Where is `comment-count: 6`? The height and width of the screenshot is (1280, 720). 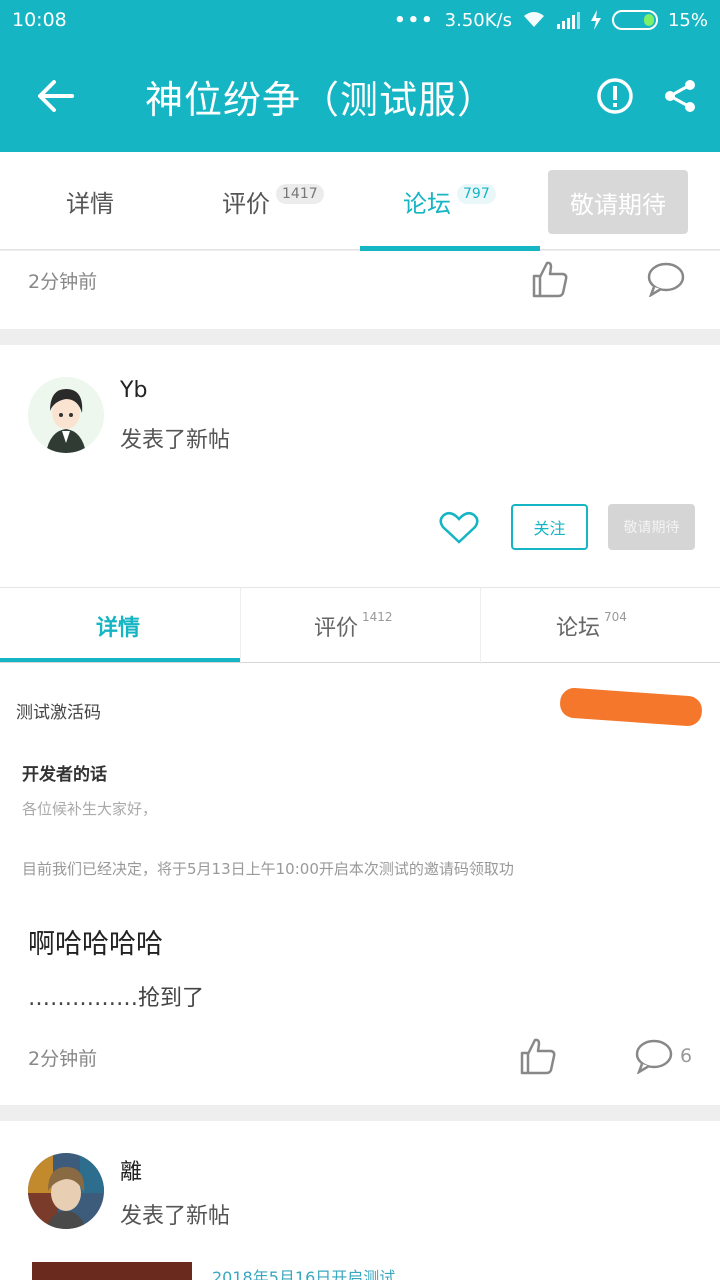
comment-count: 6 is located at coordinates (686, 1056).